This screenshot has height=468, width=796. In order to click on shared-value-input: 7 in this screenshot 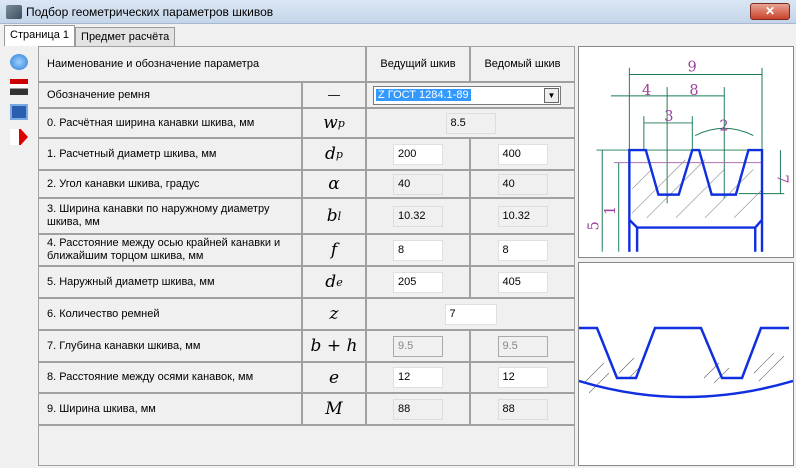, I will do `click(470, 314)`.